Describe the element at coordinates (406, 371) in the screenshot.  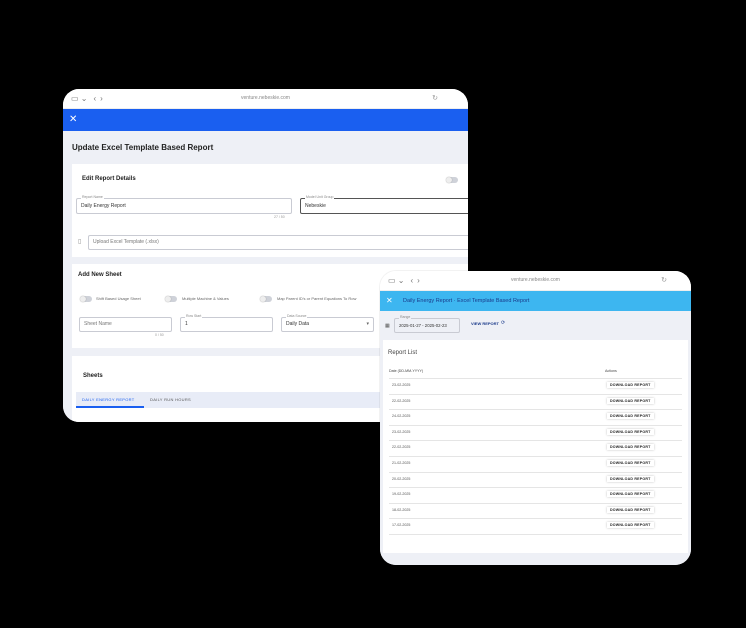
I see `column-header-date: Date (DD-MM-YYYY)` at that location.